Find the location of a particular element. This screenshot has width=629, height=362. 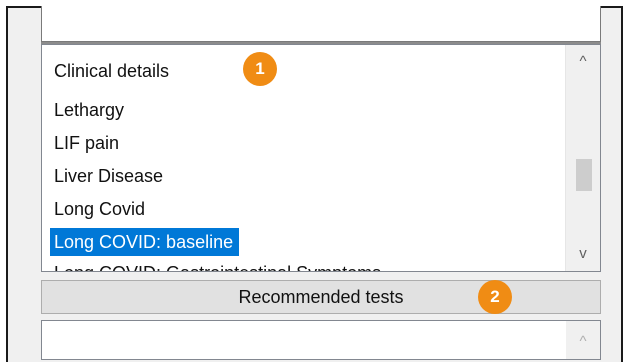

scrollbar-thumb is located at coordinates (584, 175).